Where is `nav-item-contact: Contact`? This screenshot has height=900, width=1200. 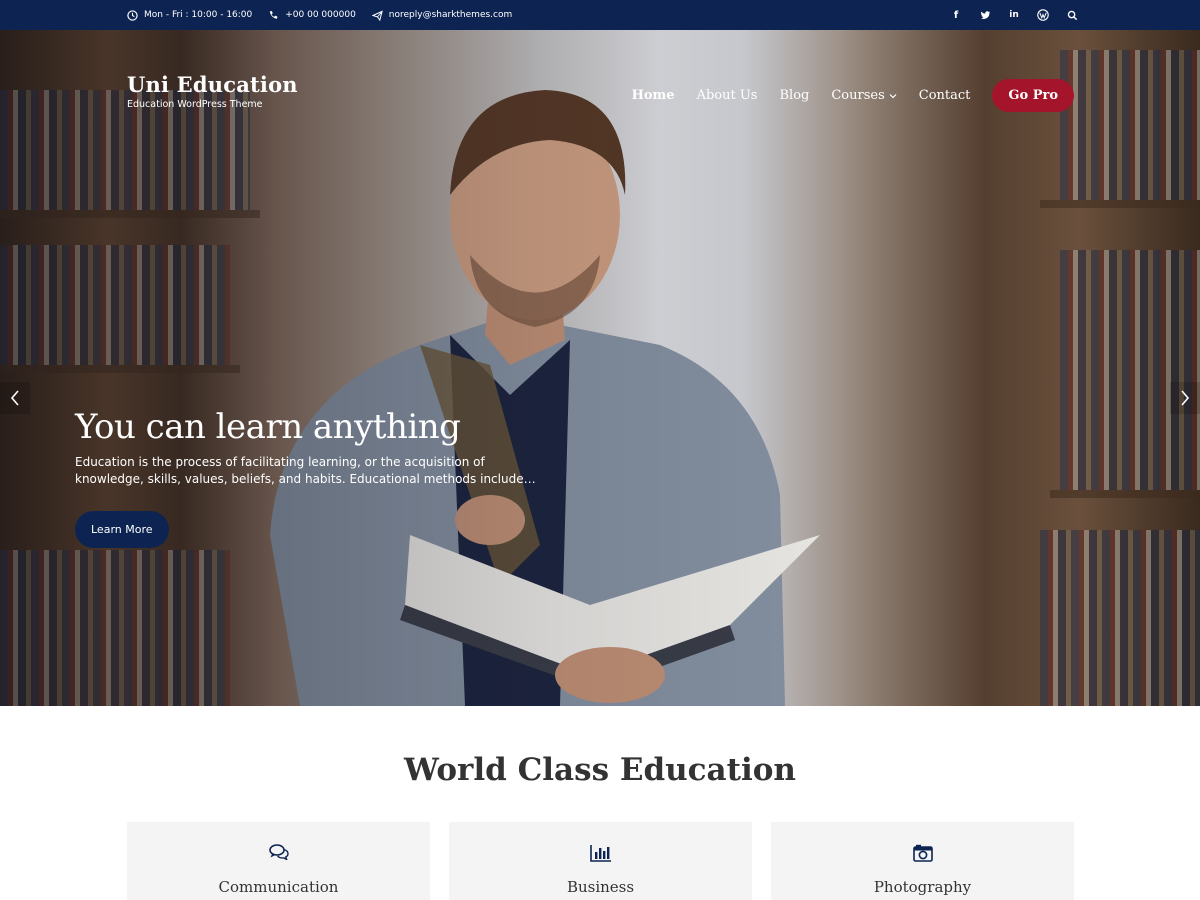
nav-item-contact: Contact is located at coordinates (945, 95).